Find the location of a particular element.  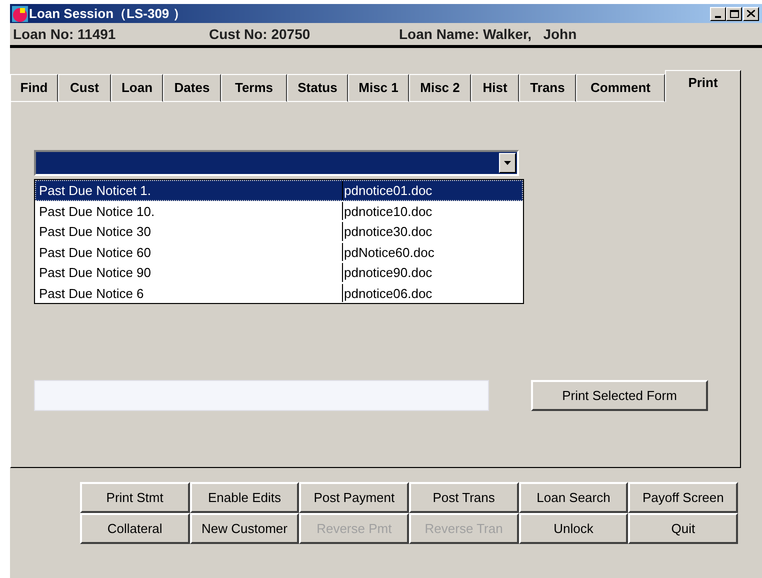

window-title: Loan Session（LS-309 ） is located at coordinates (107, 13).